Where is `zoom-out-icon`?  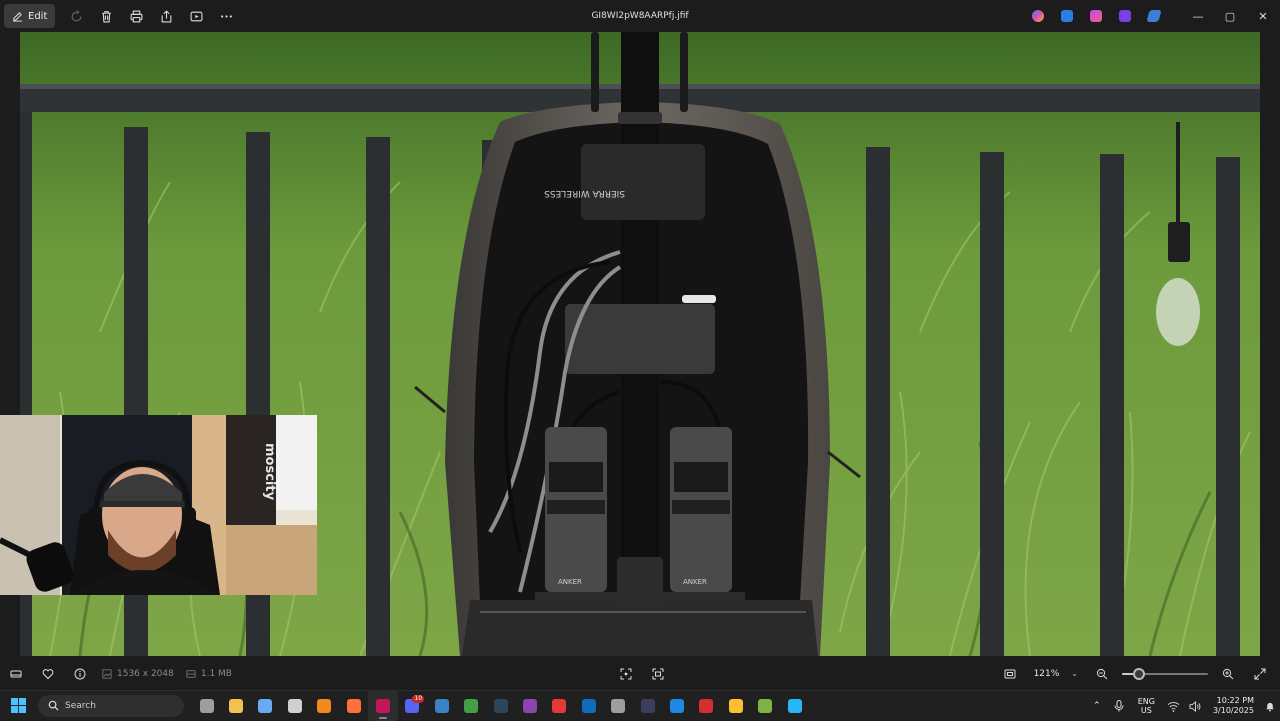 zoom-out-icon is located at coordinates (1102, 673).